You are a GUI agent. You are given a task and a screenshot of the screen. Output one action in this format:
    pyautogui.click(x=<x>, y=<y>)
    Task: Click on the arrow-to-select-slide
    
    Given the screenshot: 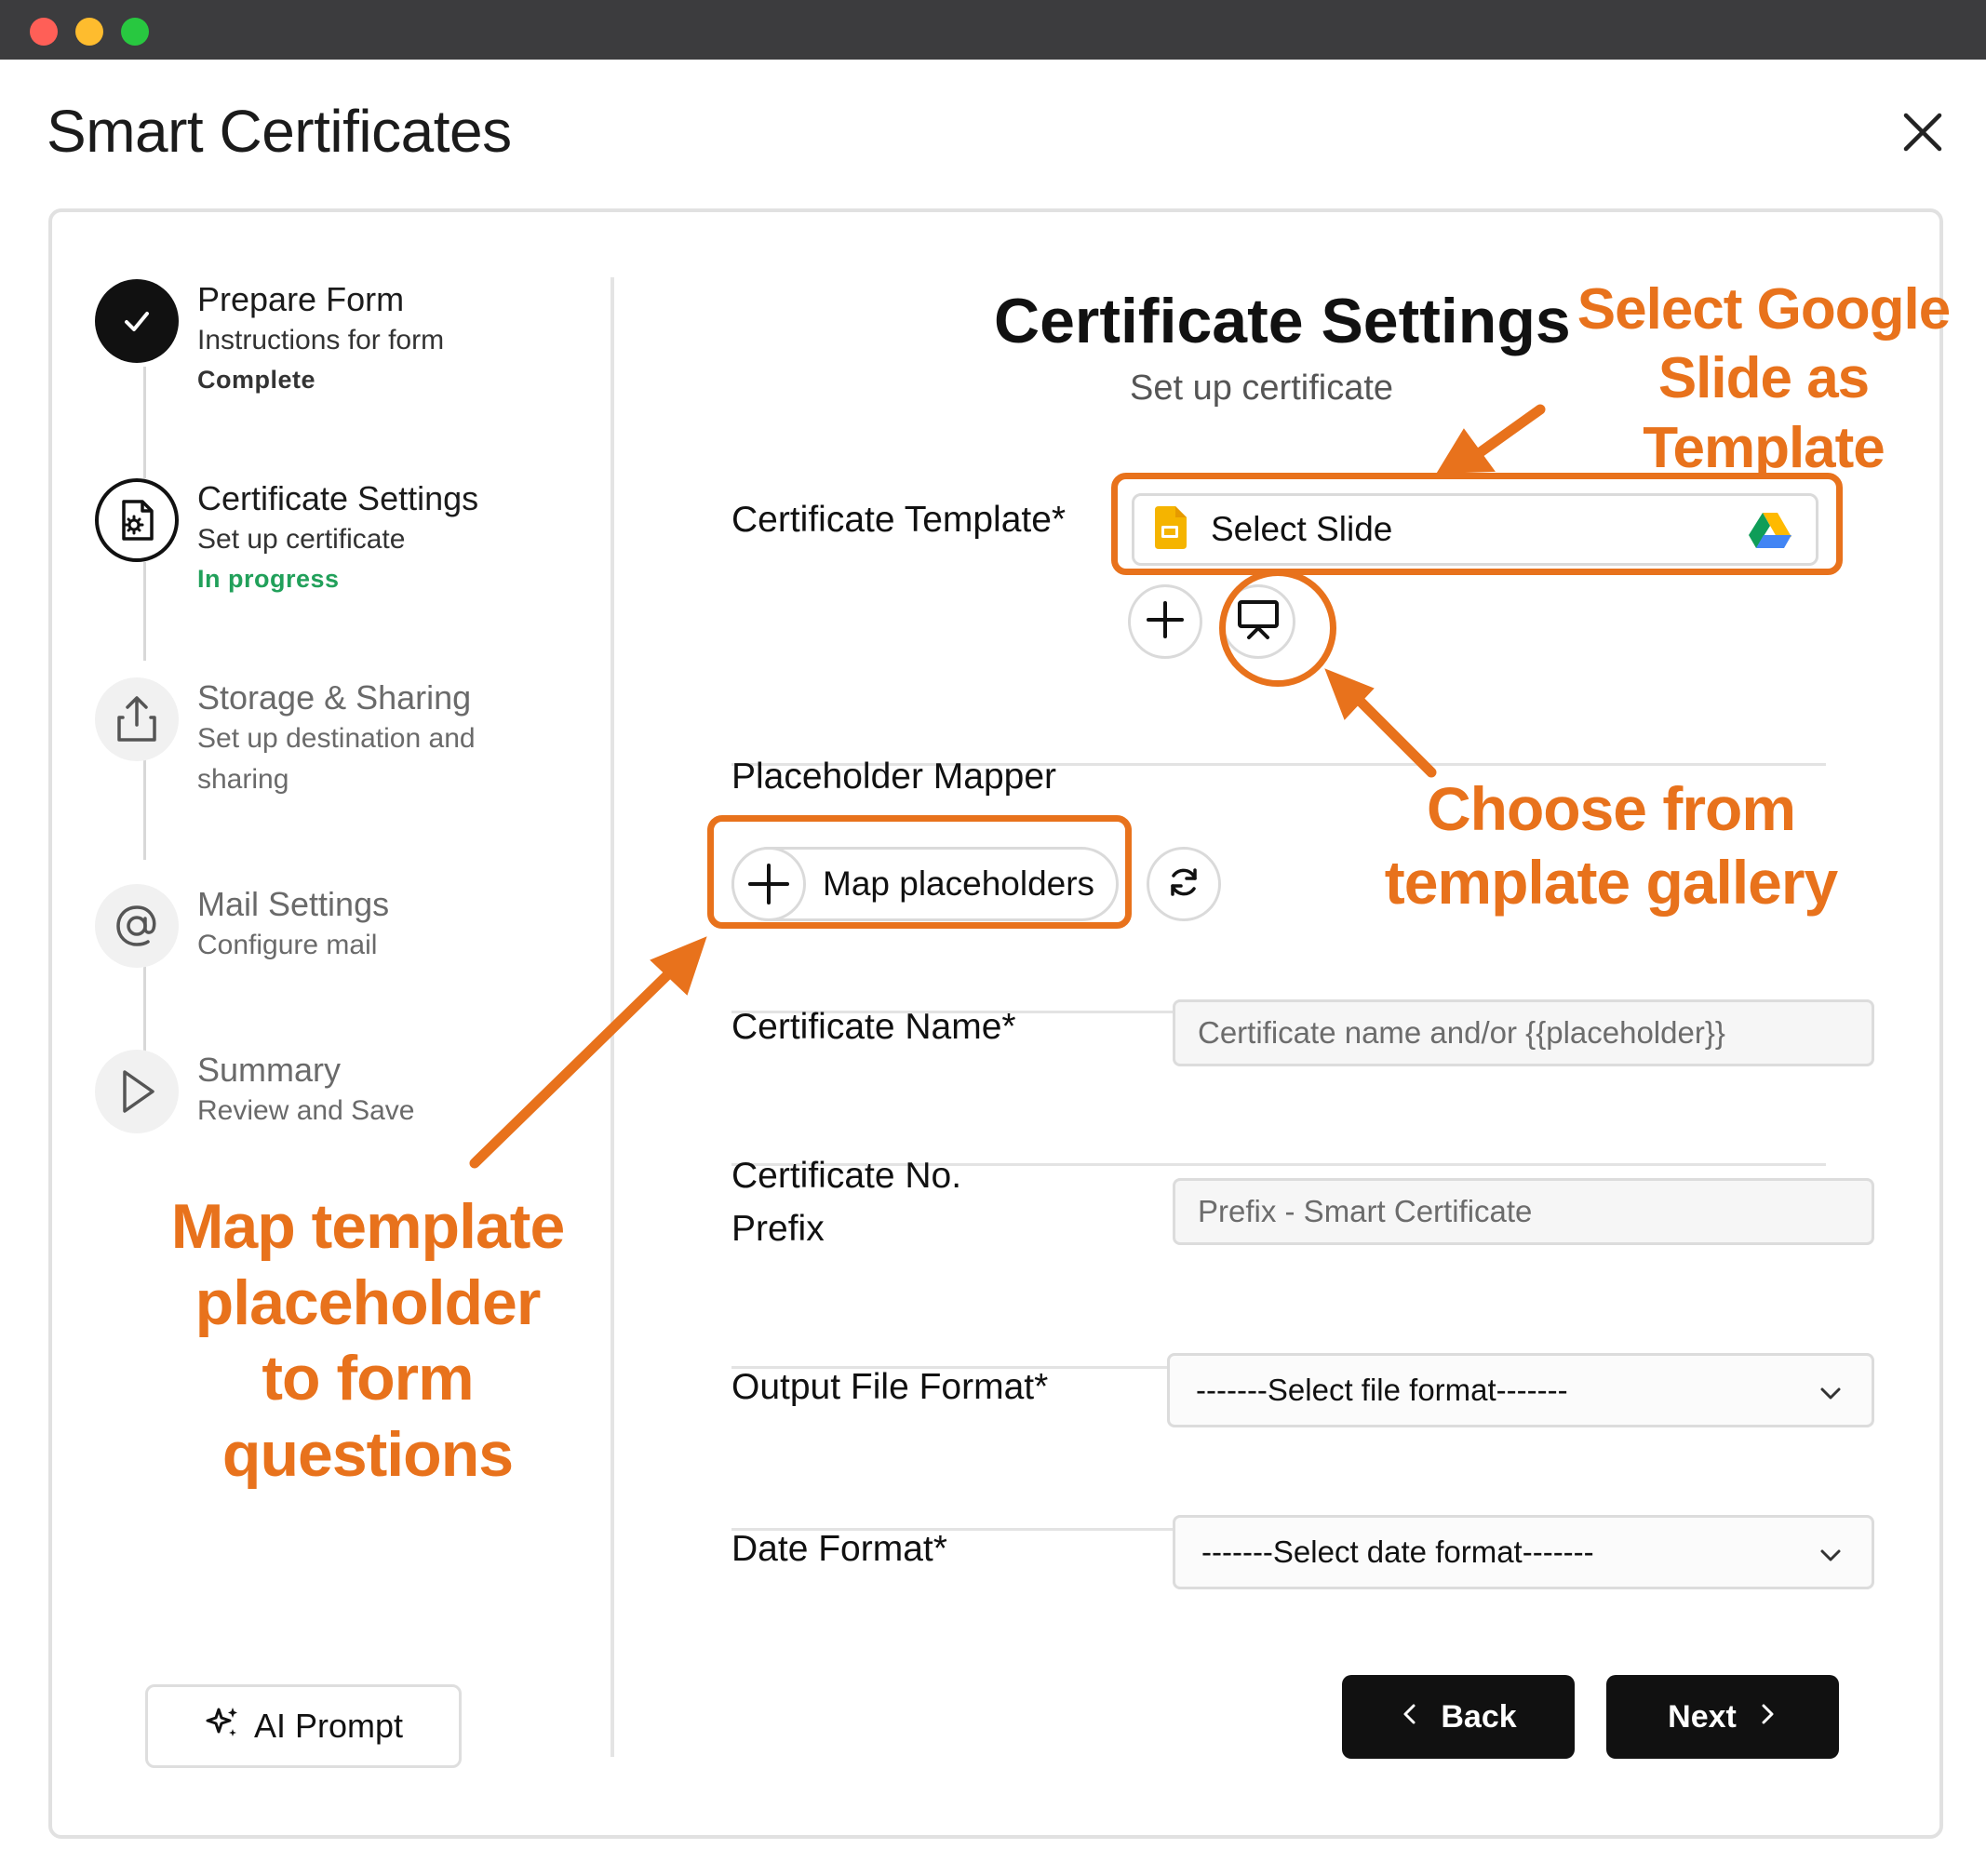 What is the action you would take?
    pyautogui.click(x=1507, y=433)
    